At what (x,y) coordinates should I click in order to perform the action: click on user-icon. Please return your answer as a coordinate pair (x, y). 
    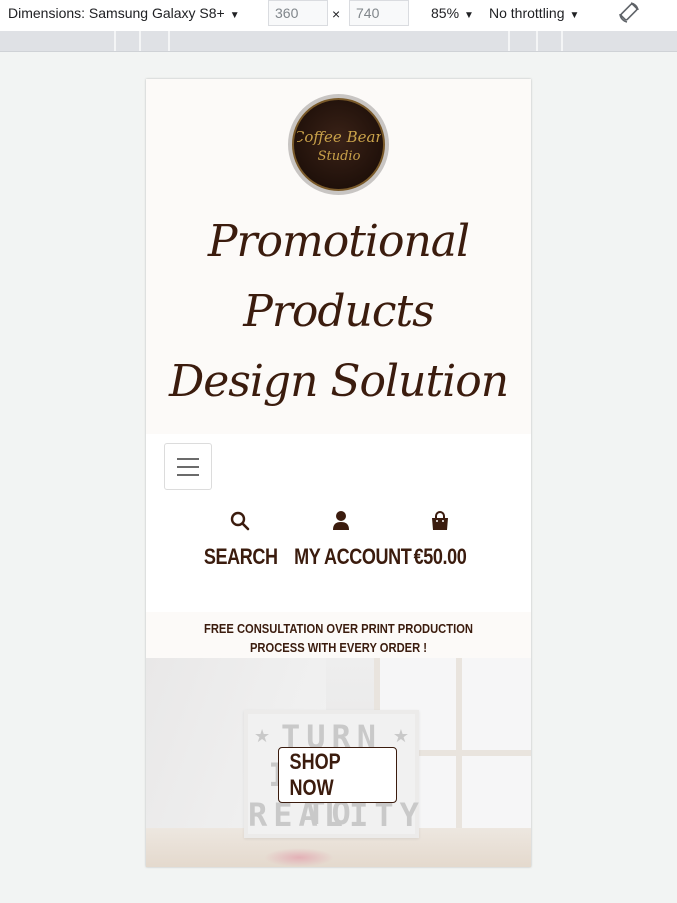
    Looking at the image, I should click on (340, 520).